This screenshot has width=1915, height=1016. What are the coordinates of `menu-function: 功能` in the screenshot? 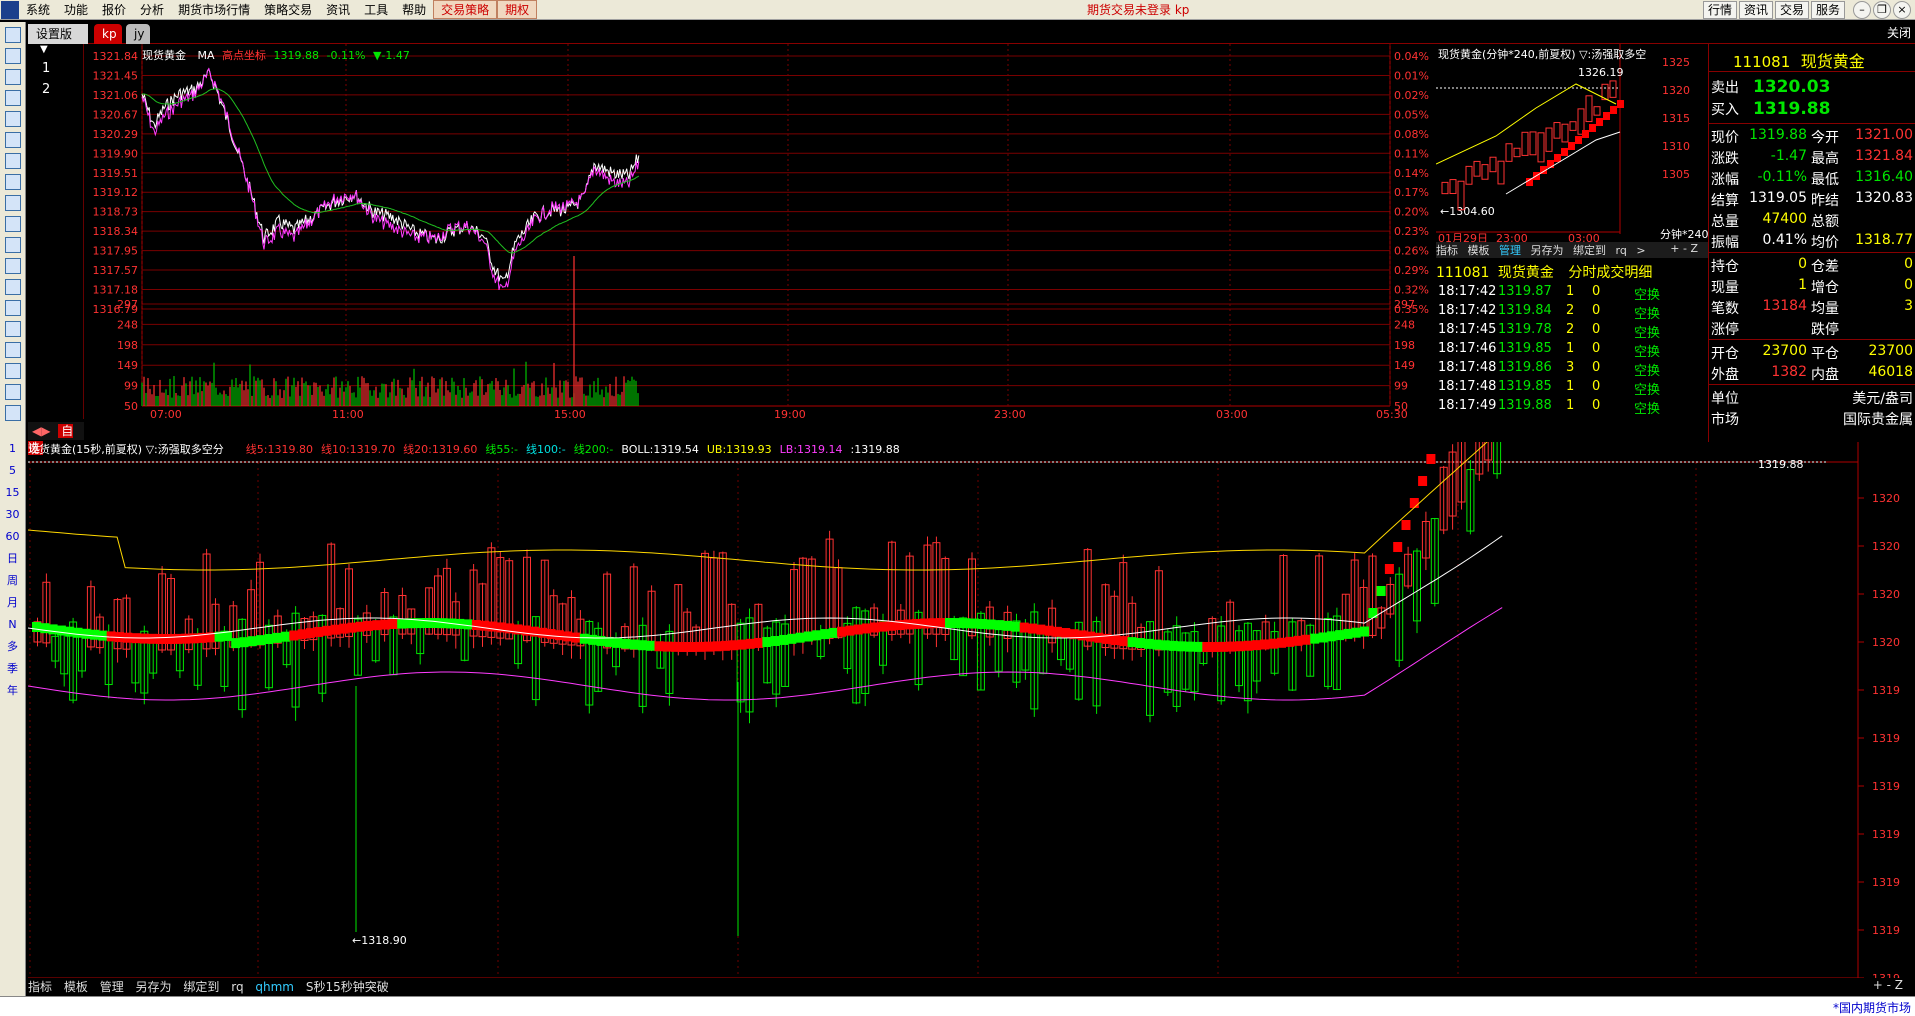 It's located at (76, 9).